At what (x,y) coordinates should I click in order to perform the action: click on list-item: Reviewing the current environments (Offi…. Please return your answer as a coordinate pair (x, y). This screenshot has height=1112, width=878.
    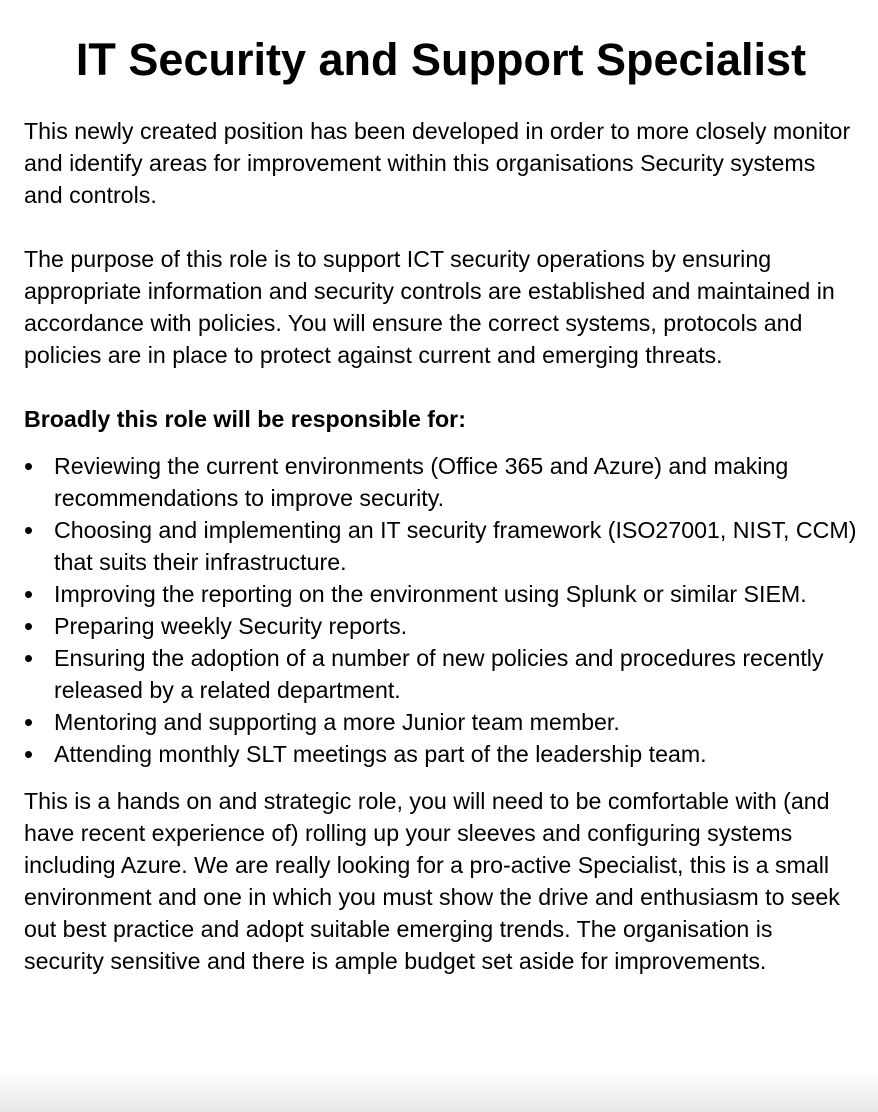
    Looking at the image, I should click on (441, 482).